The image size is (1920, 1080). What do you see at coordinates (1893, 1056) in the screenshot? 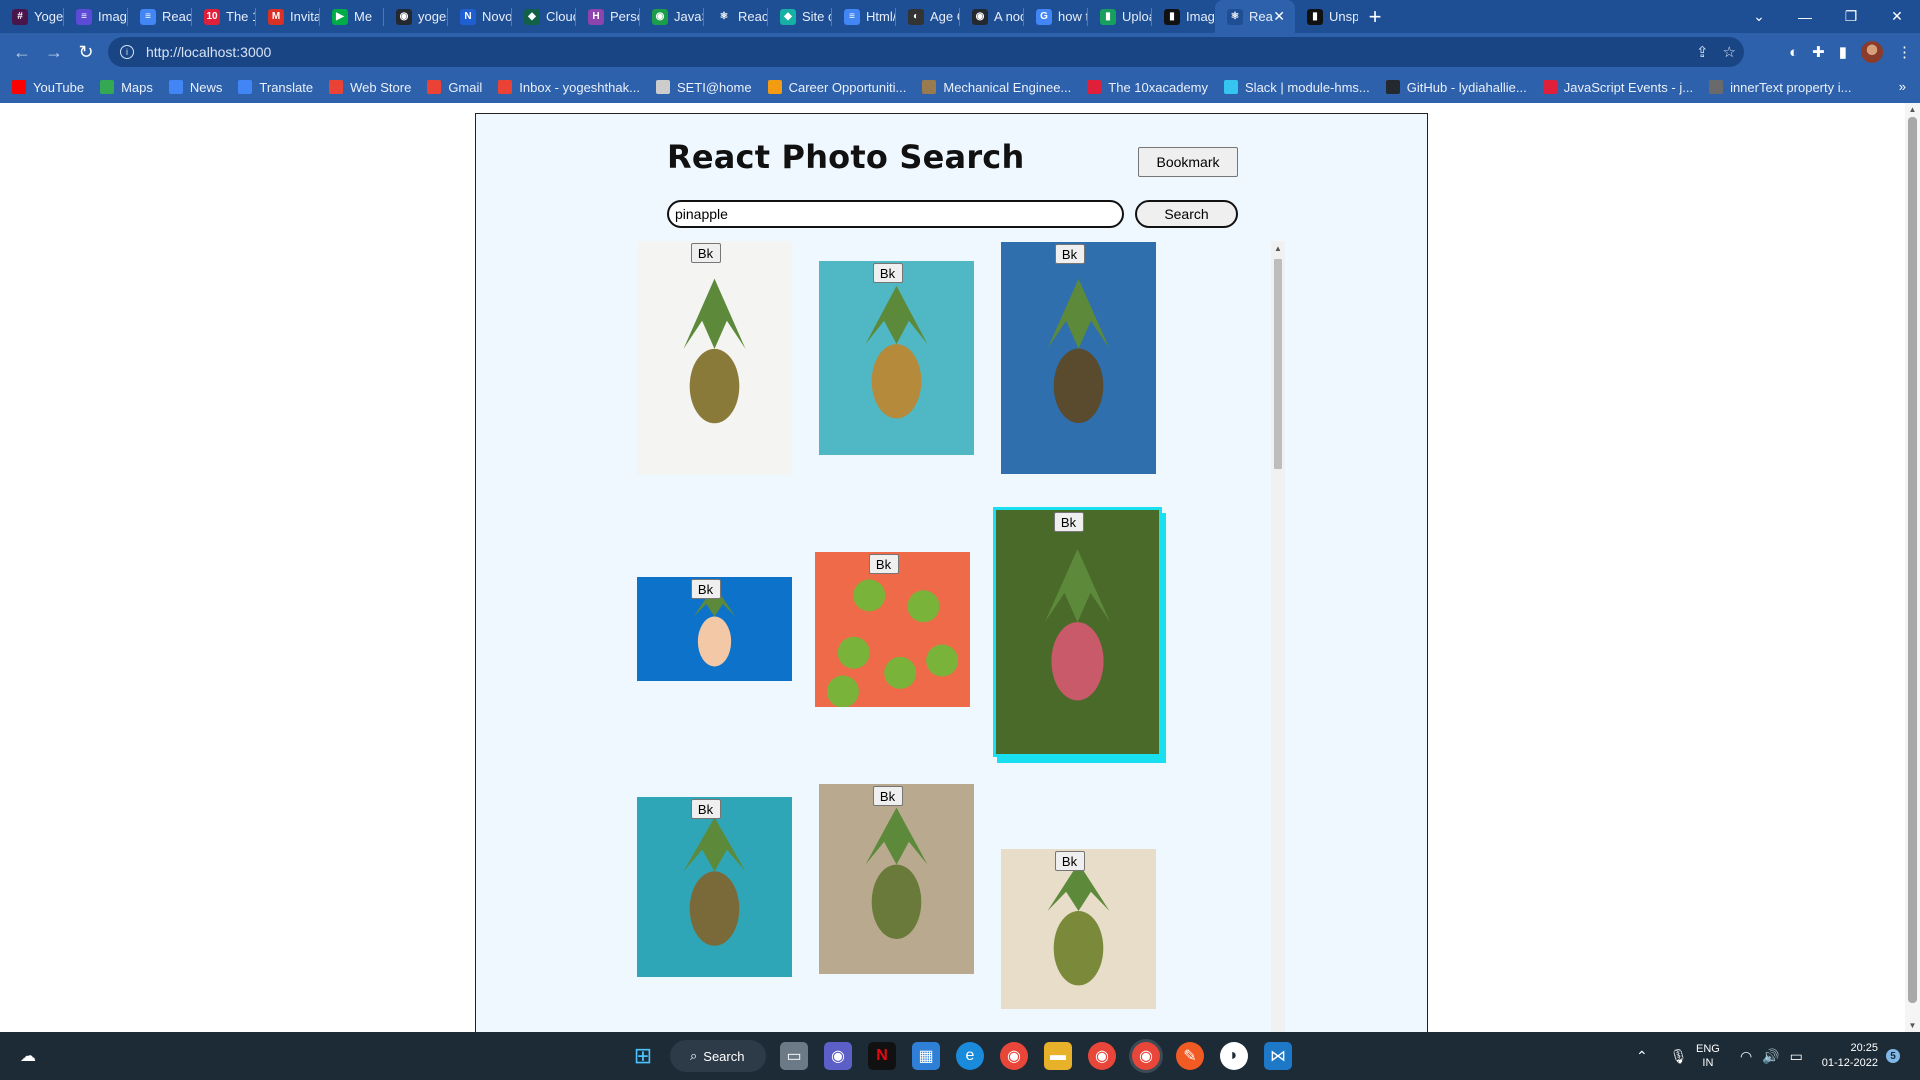
I see `notification-badge: 5` at bounding box center [1893, 1056].